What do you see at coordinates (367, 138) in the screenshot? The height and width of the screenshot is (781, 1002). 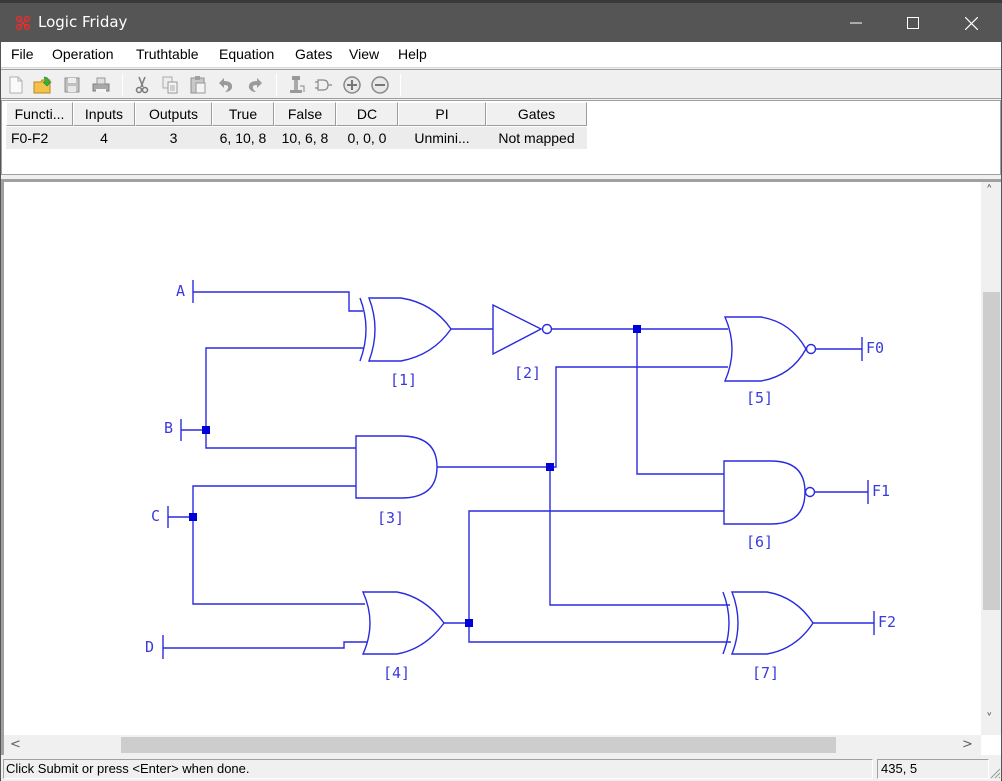 I see `cell-dc: 0, 0, 0` at bounding box center [367, 138].